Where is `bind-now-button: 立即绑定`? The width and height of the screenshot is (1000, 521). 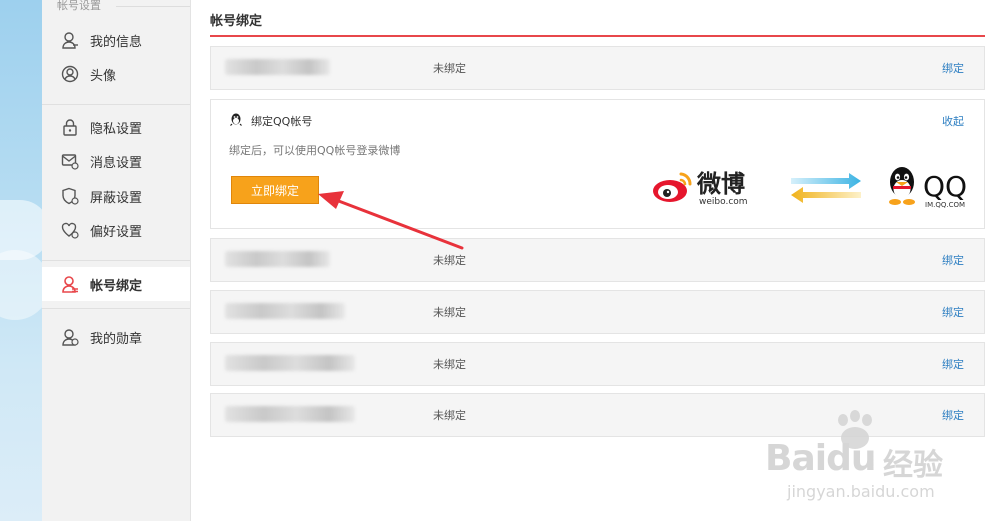
bind-now-button: 立即绑定 is located at coordinates (275, 190).